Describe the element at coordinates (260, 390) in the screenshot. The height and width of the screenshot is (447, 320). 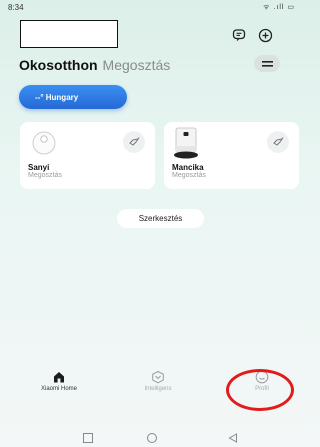
I see `highlight-circle-annotation` at that location.